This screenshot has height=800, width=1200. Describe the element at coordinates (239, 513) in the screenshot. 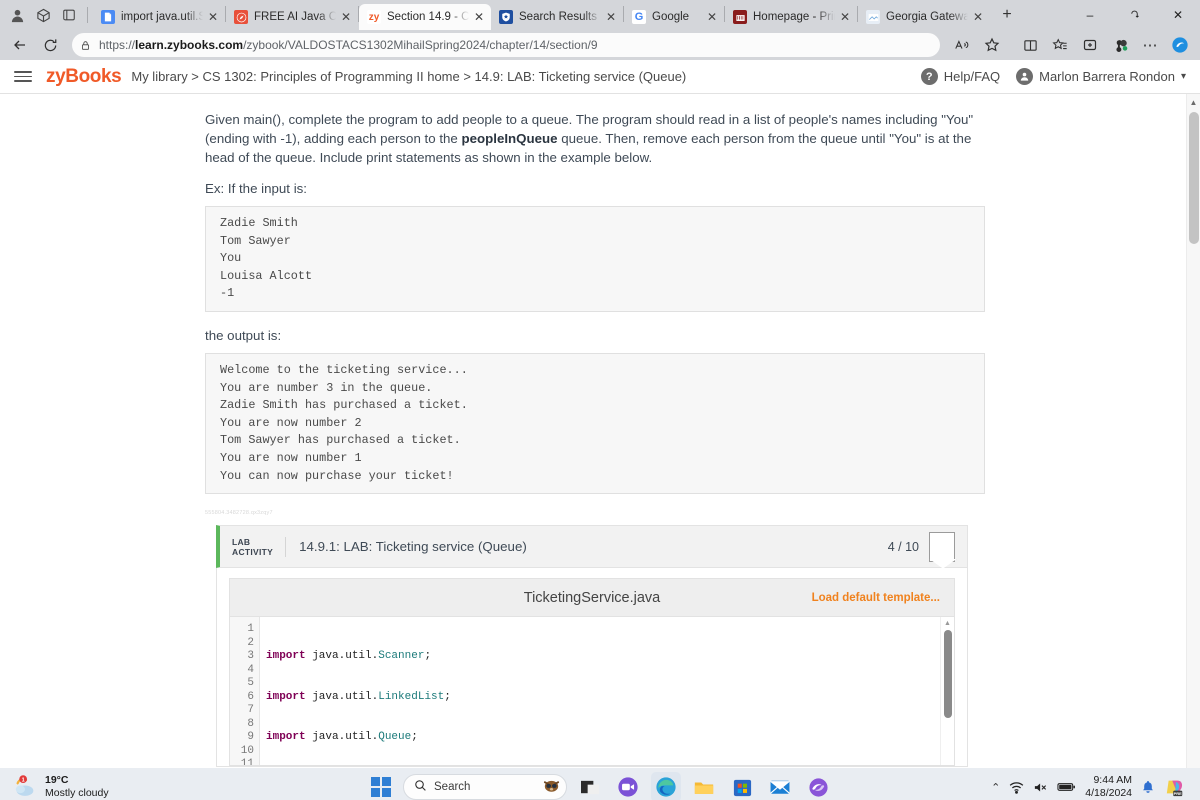

I see `activity-id-text: 555804.3482728.qx3zqy7` at that location.